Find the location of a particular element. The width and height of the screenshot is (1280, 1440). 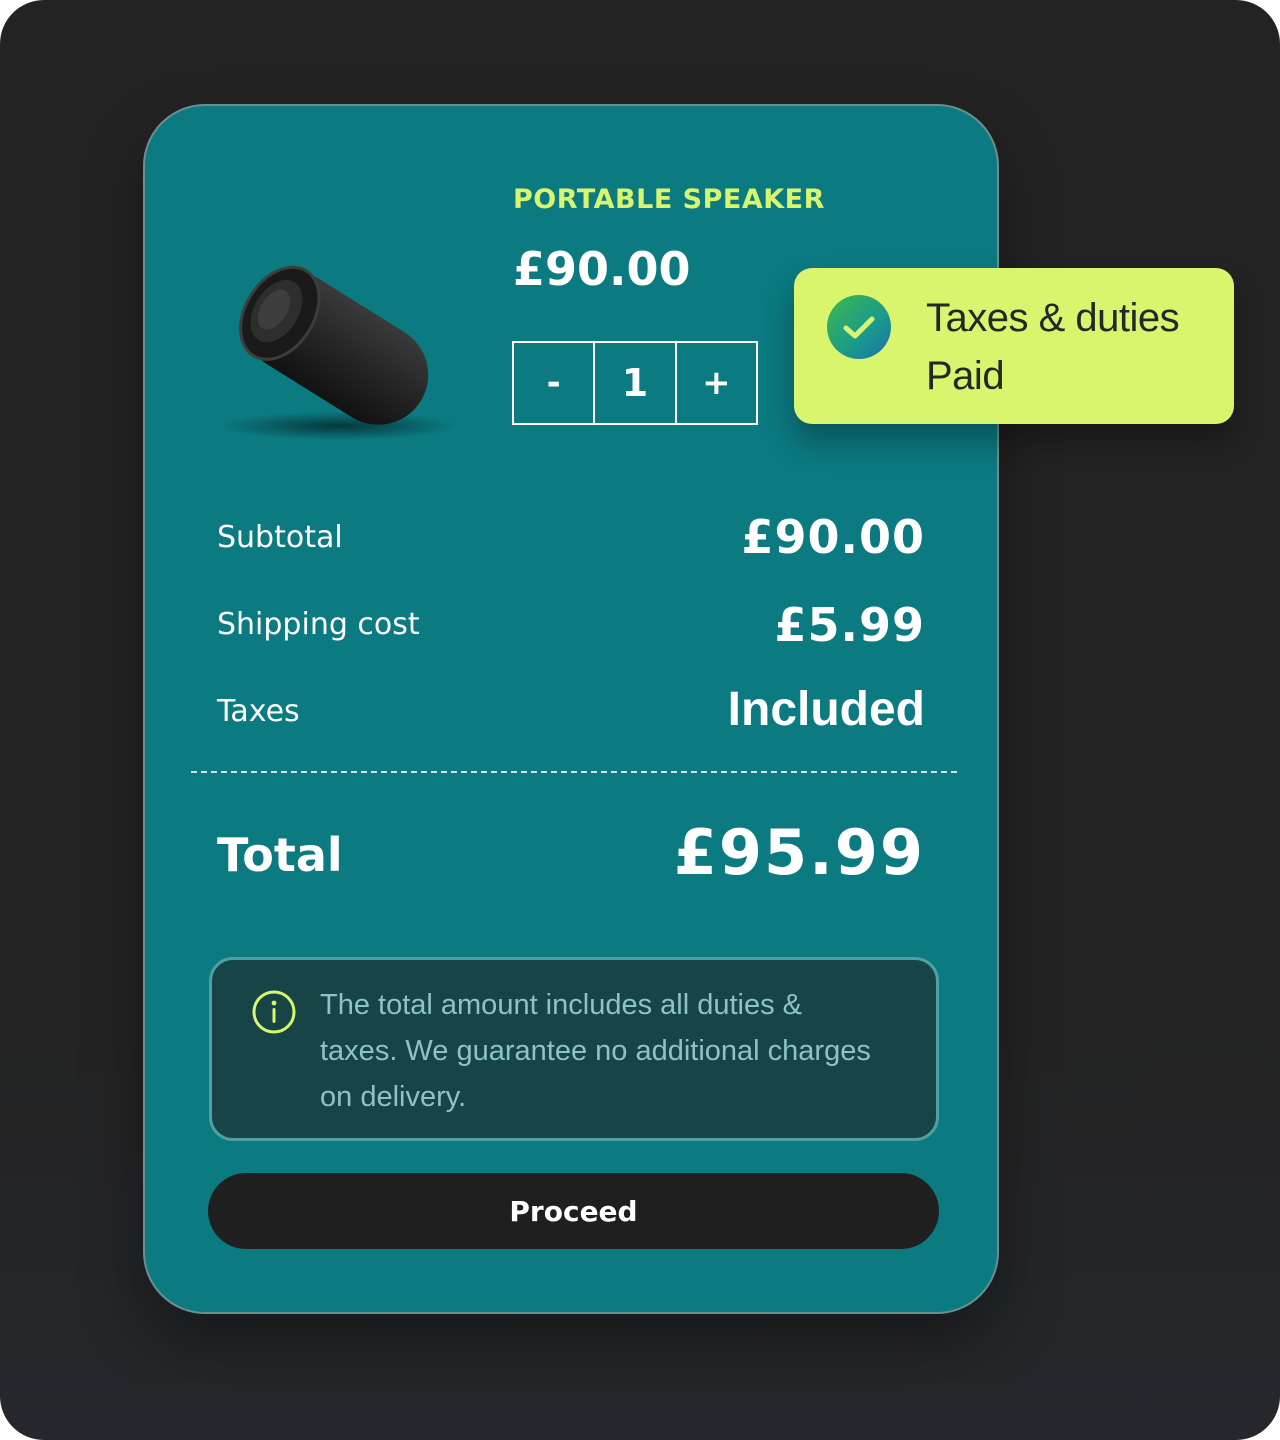

quantity-stepper: - 1 + is located at coordinates (635, 383).